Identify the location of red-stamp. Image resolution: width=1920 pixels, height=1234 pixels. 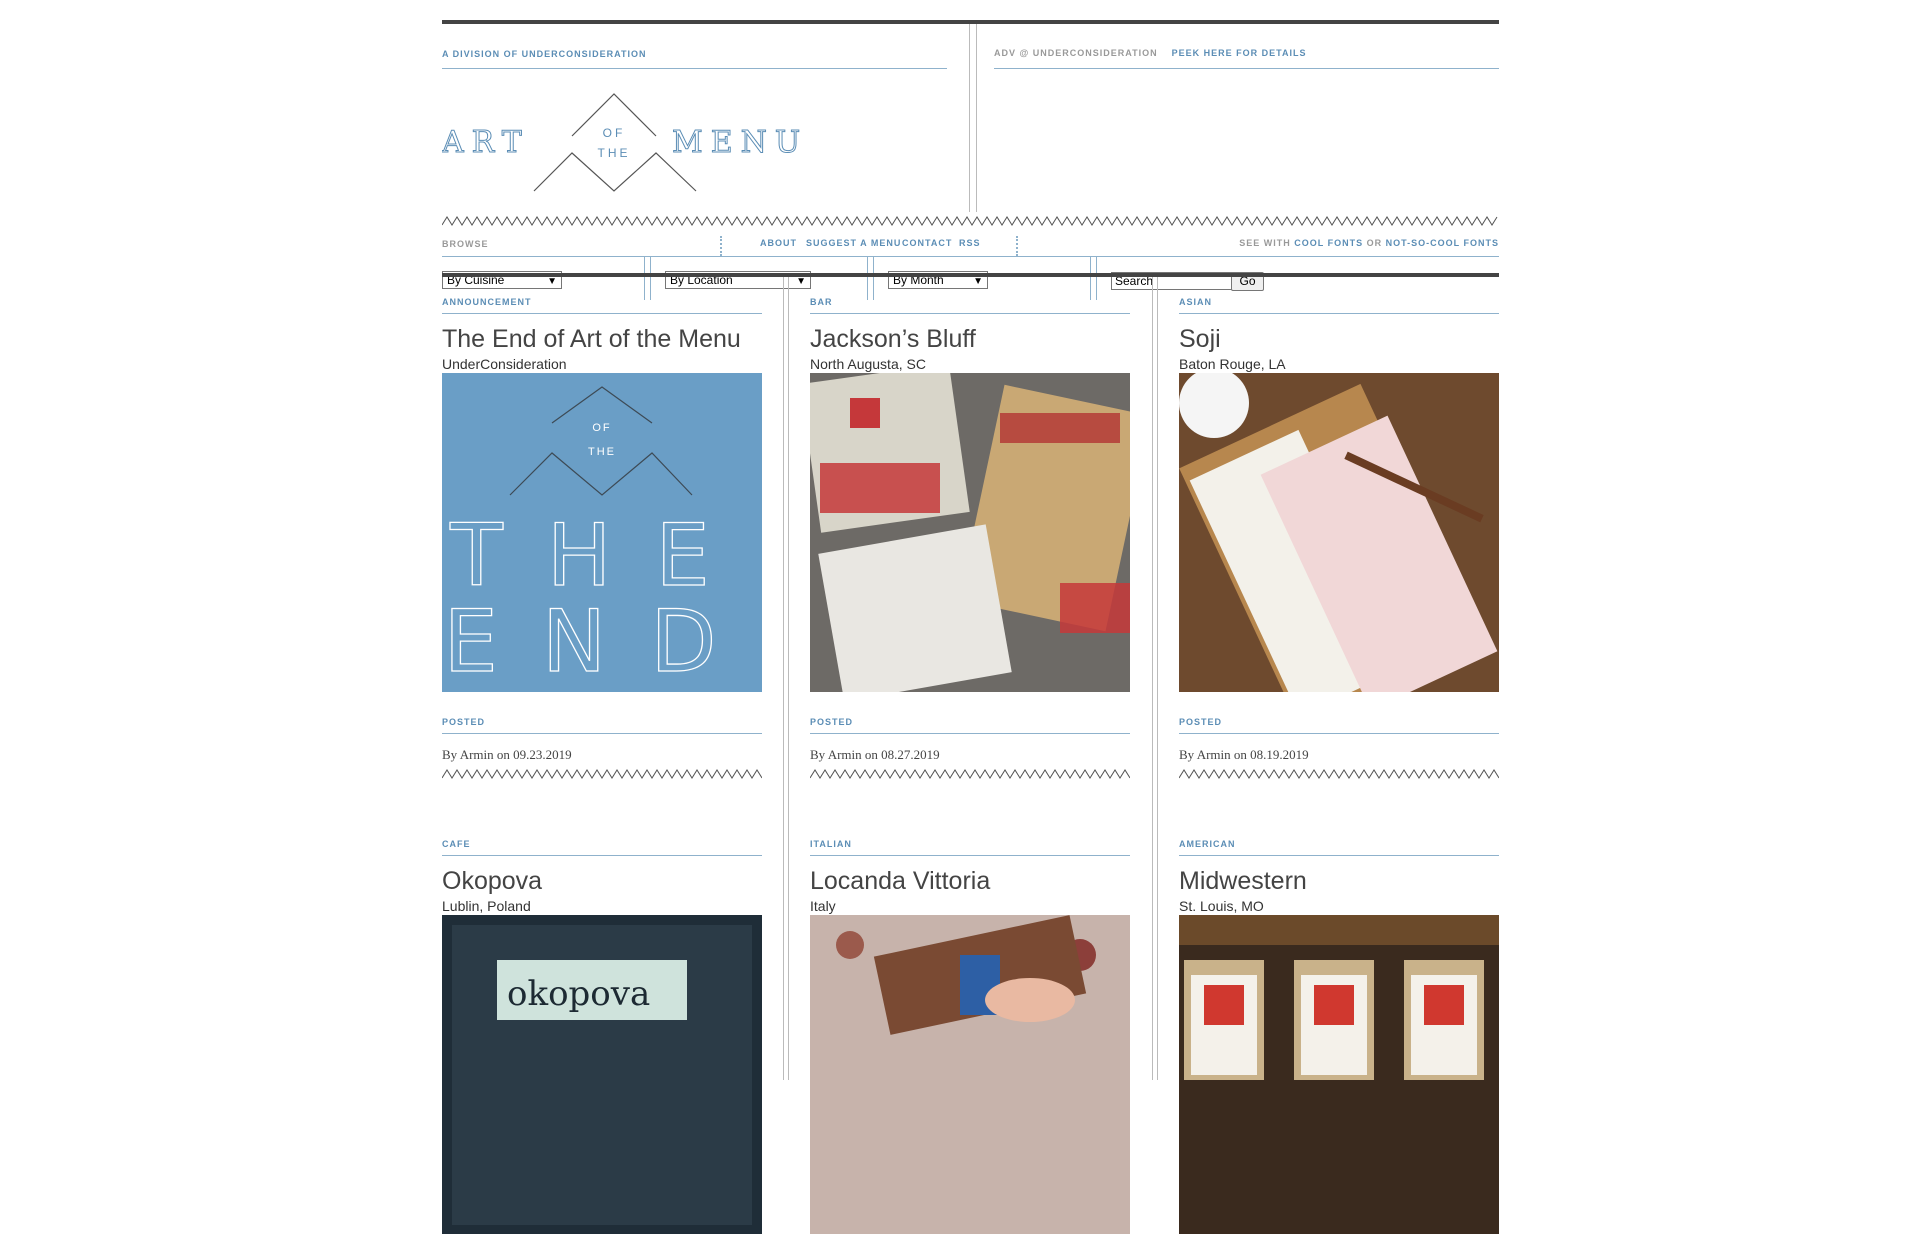
(865, 413).